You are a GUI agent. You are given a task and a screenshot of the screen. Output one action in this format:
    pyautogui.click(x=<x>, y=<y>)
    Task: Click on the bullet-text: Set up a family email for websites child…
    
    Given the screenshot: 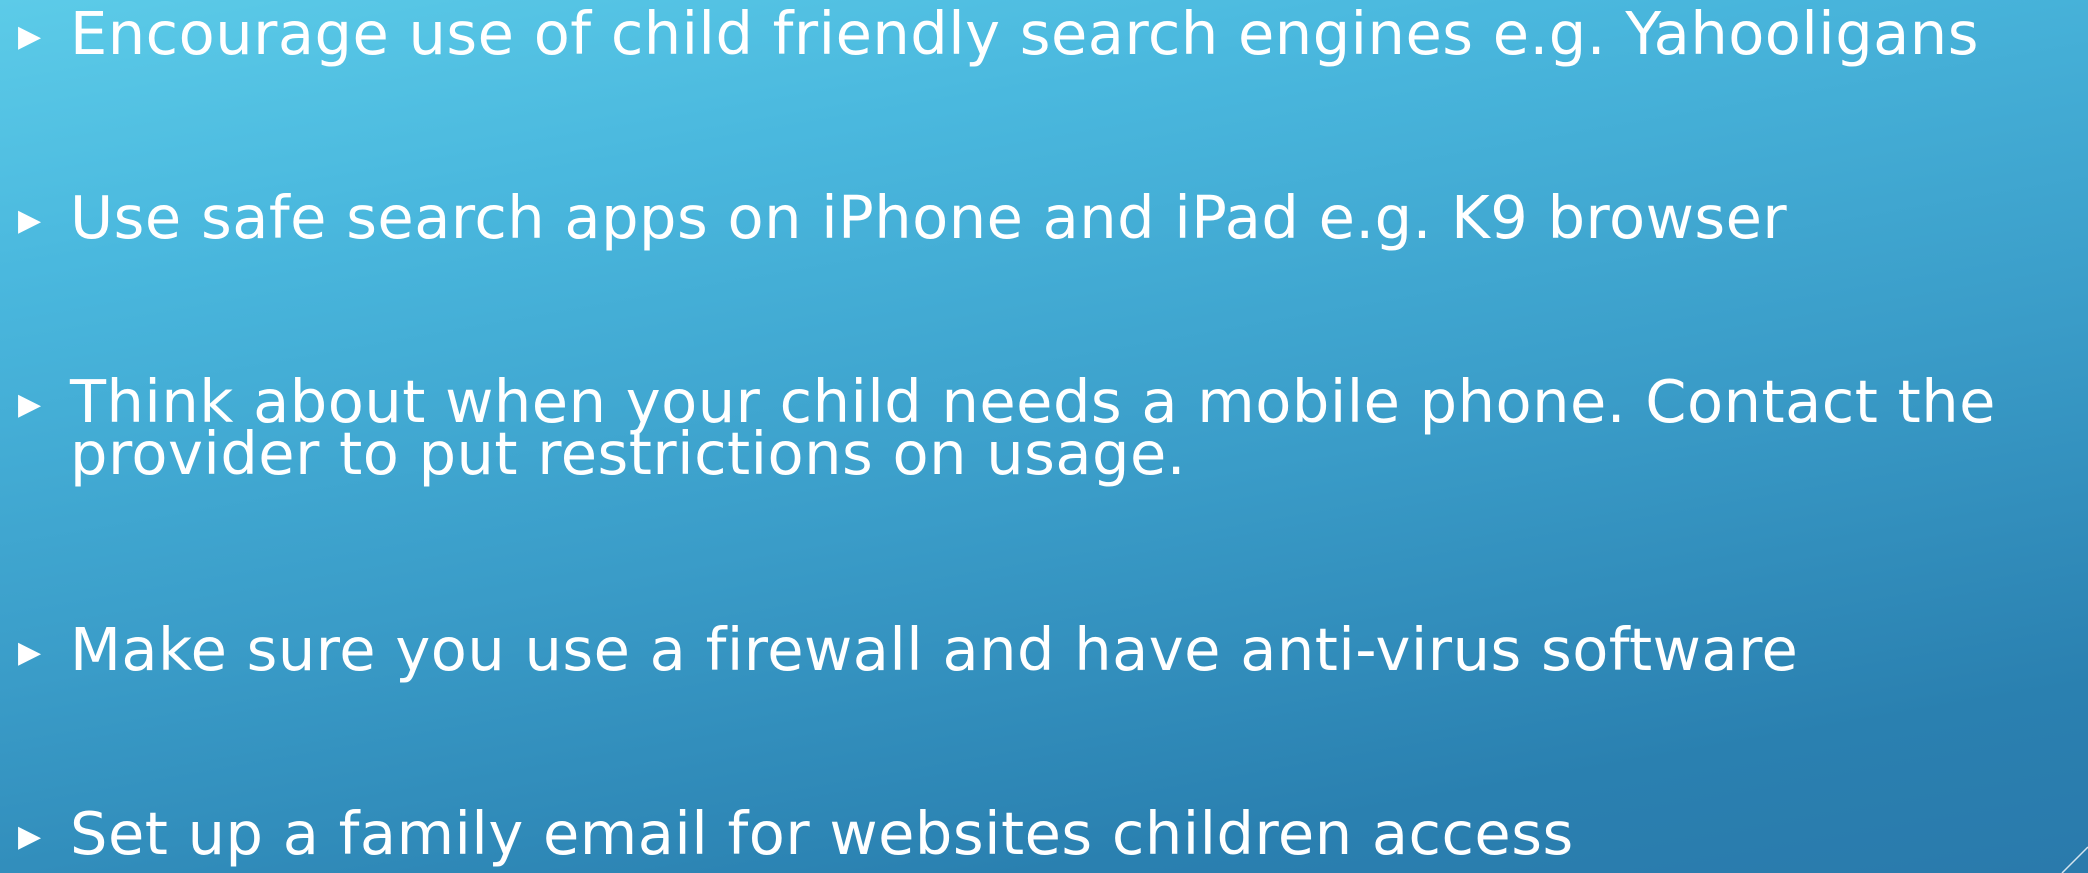 What is the action you would take?
    pyautogui.click(x=822, y=833)
    